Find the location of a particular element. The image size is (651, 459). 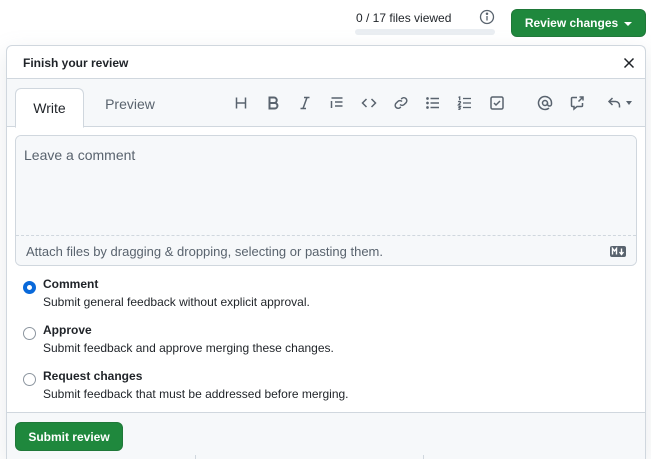

bulleted-list-icon is located at coordinates (433, 103).